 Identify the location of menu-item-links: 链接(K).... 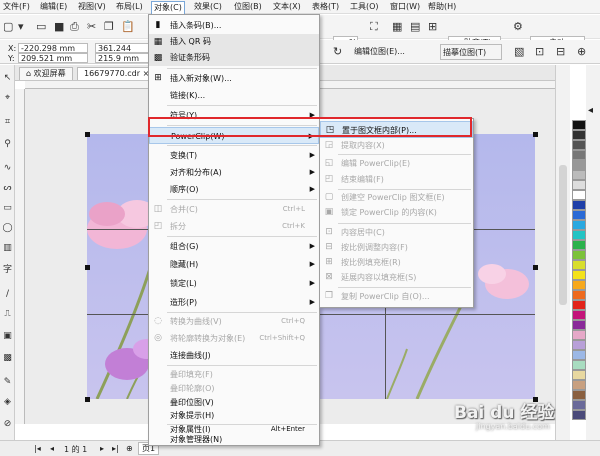
(234, 95).